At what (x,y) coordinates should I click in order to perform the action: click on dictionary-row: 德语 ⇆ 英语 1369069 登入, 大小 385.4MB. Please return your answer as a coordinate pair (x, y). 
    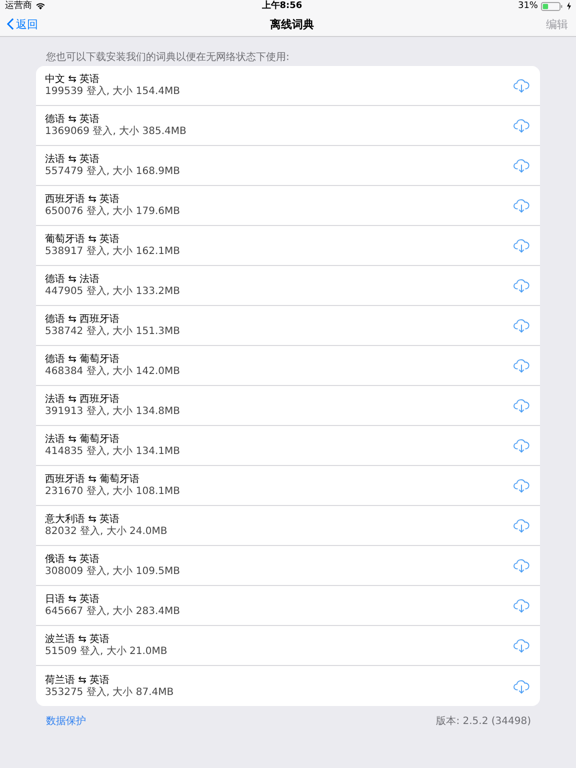
    Looking at the image, I should click on (288, 126).